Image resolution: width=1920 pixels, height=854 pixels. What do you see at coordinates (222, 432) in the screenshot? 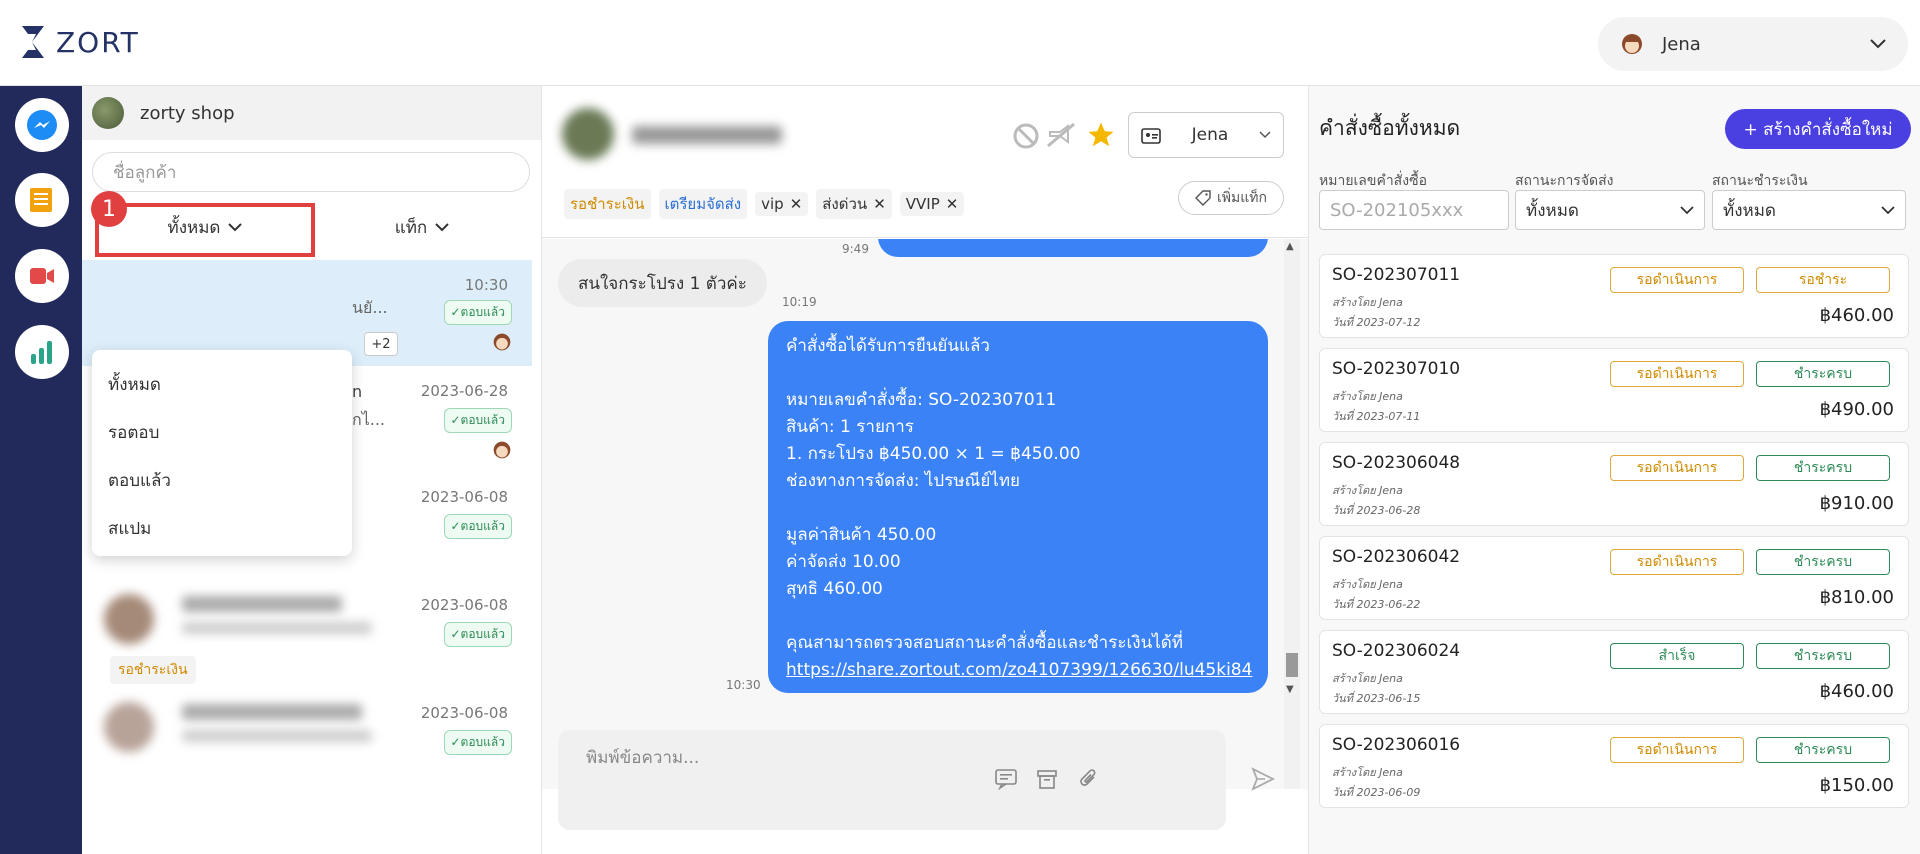
I see `menu-item-awaiting: รอตอบ` at bounding box center [222, 432].